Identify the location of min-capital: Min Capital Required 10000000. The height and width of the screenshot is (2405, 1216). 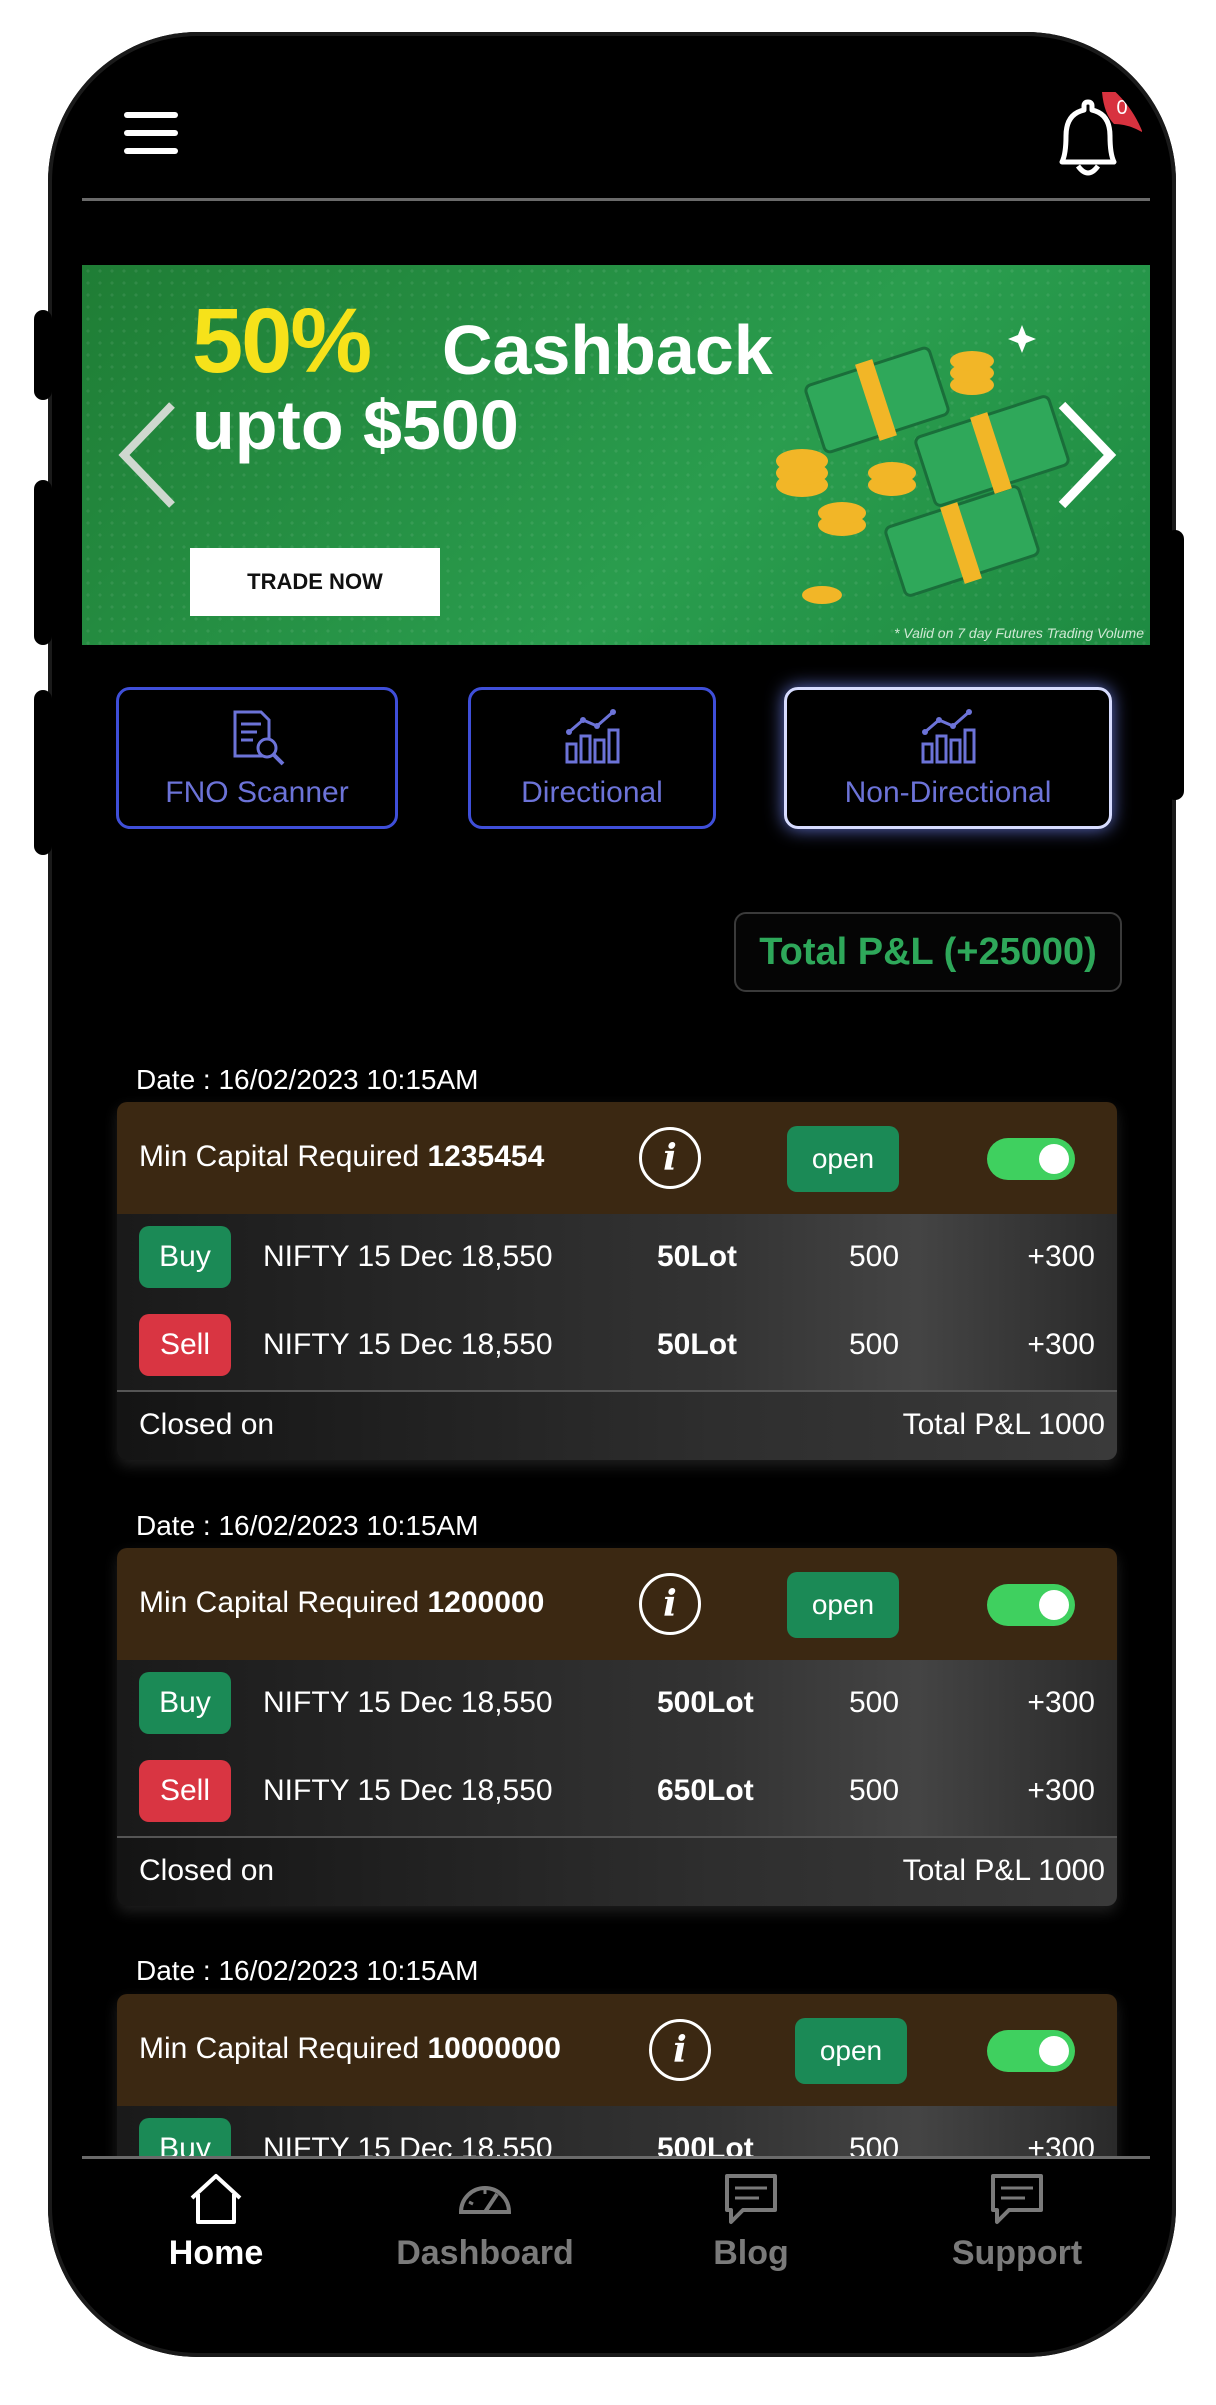
(350, 2049).